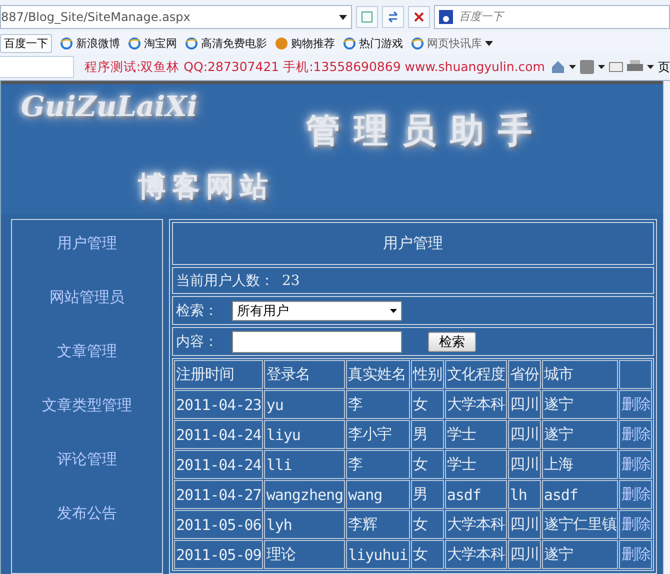 The image size is (670, 574). I want to click on column-header: 注册时间, so click(219, 374).